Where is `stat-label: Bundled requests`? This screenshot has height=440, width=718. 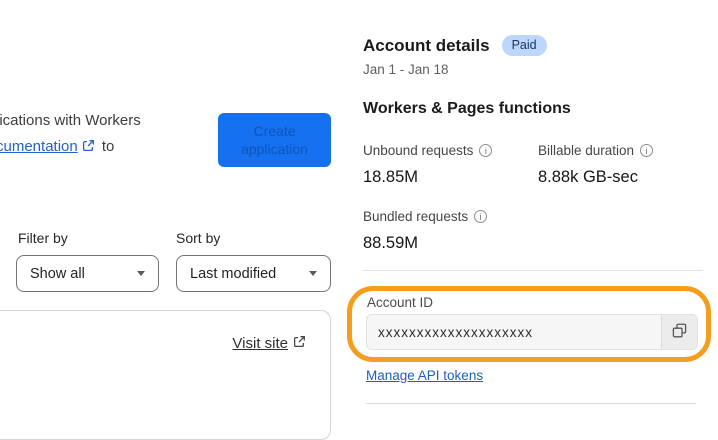
stat-label: Bundled requests is located at coordinates (416, 216).